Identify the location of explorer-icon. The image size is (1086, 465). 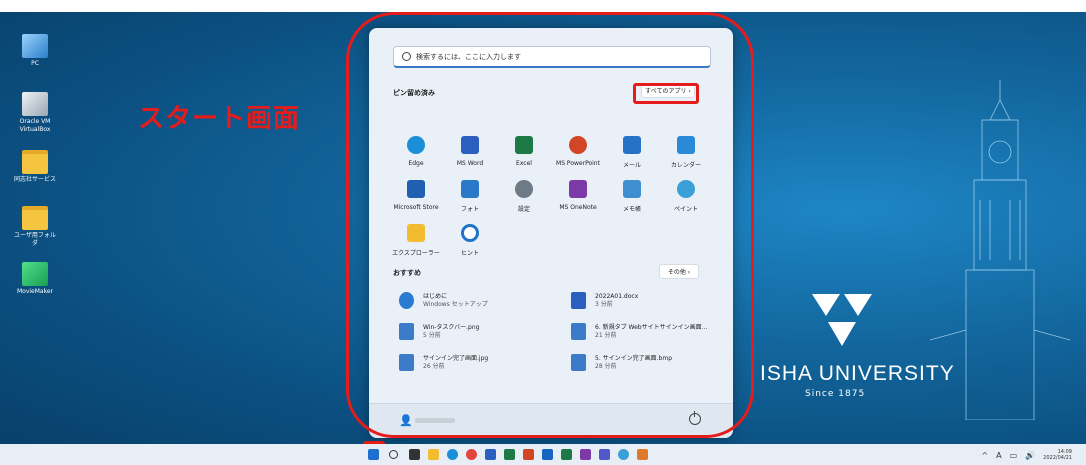
(433, 454).